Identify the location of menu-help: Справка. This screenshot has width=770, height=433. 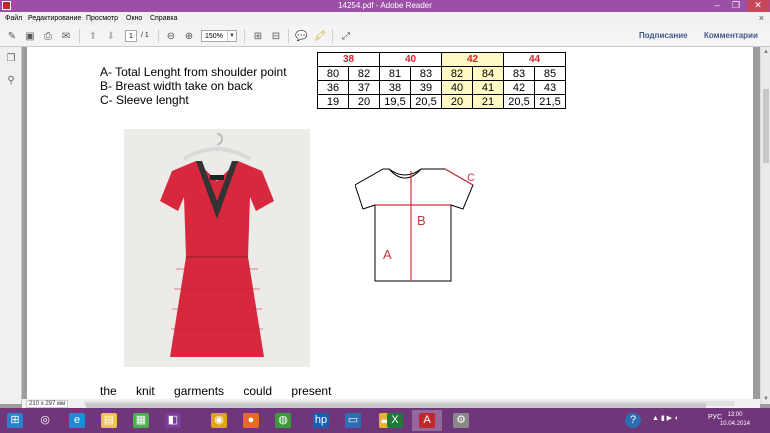
(163, 18).